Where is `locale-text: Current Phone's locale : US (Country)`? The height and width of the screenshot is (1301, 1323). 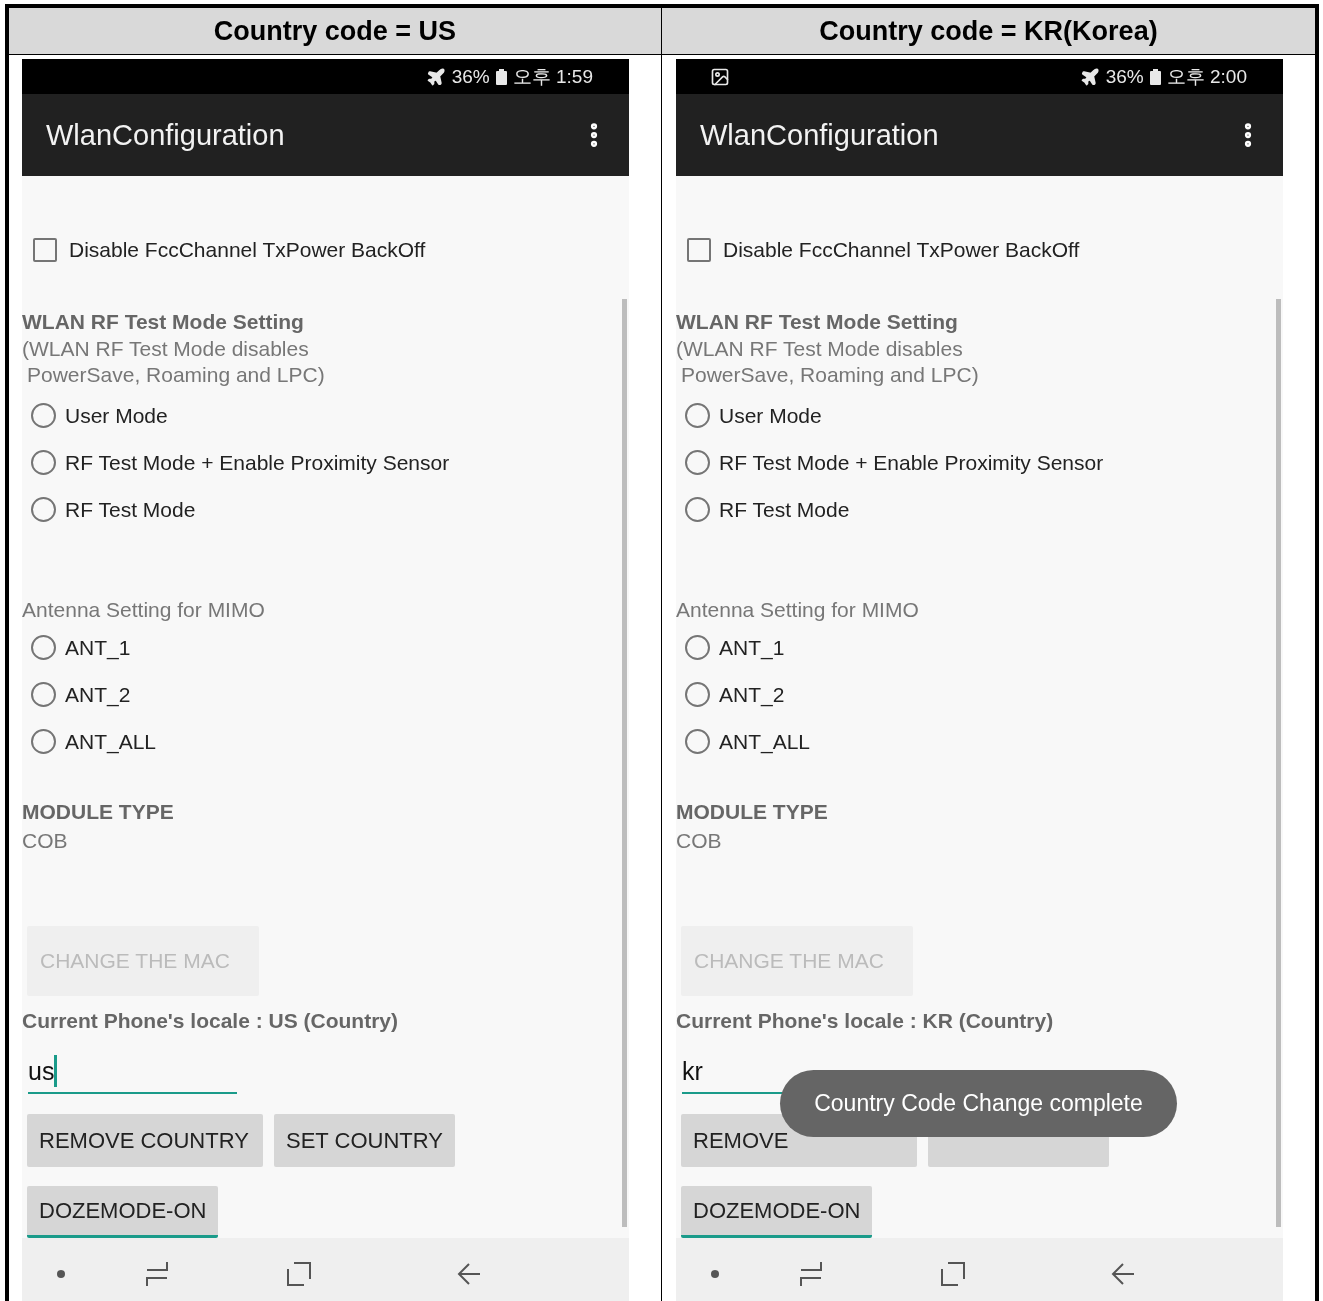 locale-text: Current Phone's locale : US (Country) is located at coordinates (211, 1021).